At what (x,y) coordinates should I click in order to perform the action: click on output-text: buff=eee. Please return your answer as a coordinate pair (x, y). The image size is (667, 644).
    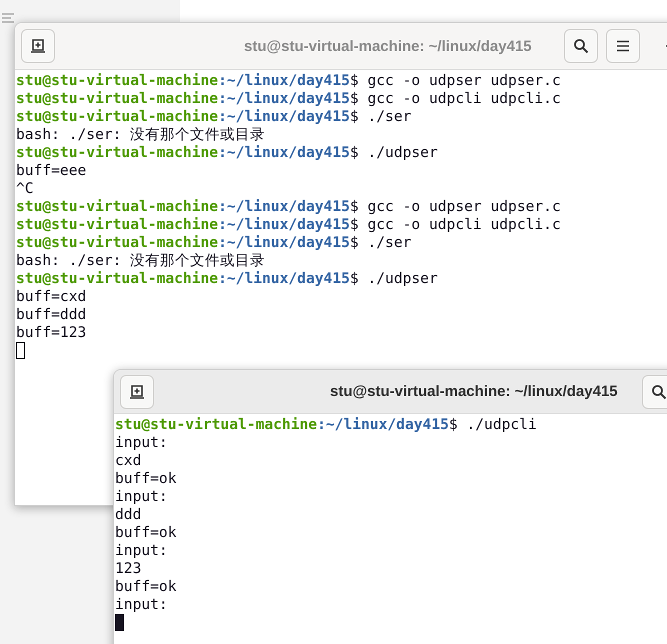
    Looking at the image, I should click on (51, 171).